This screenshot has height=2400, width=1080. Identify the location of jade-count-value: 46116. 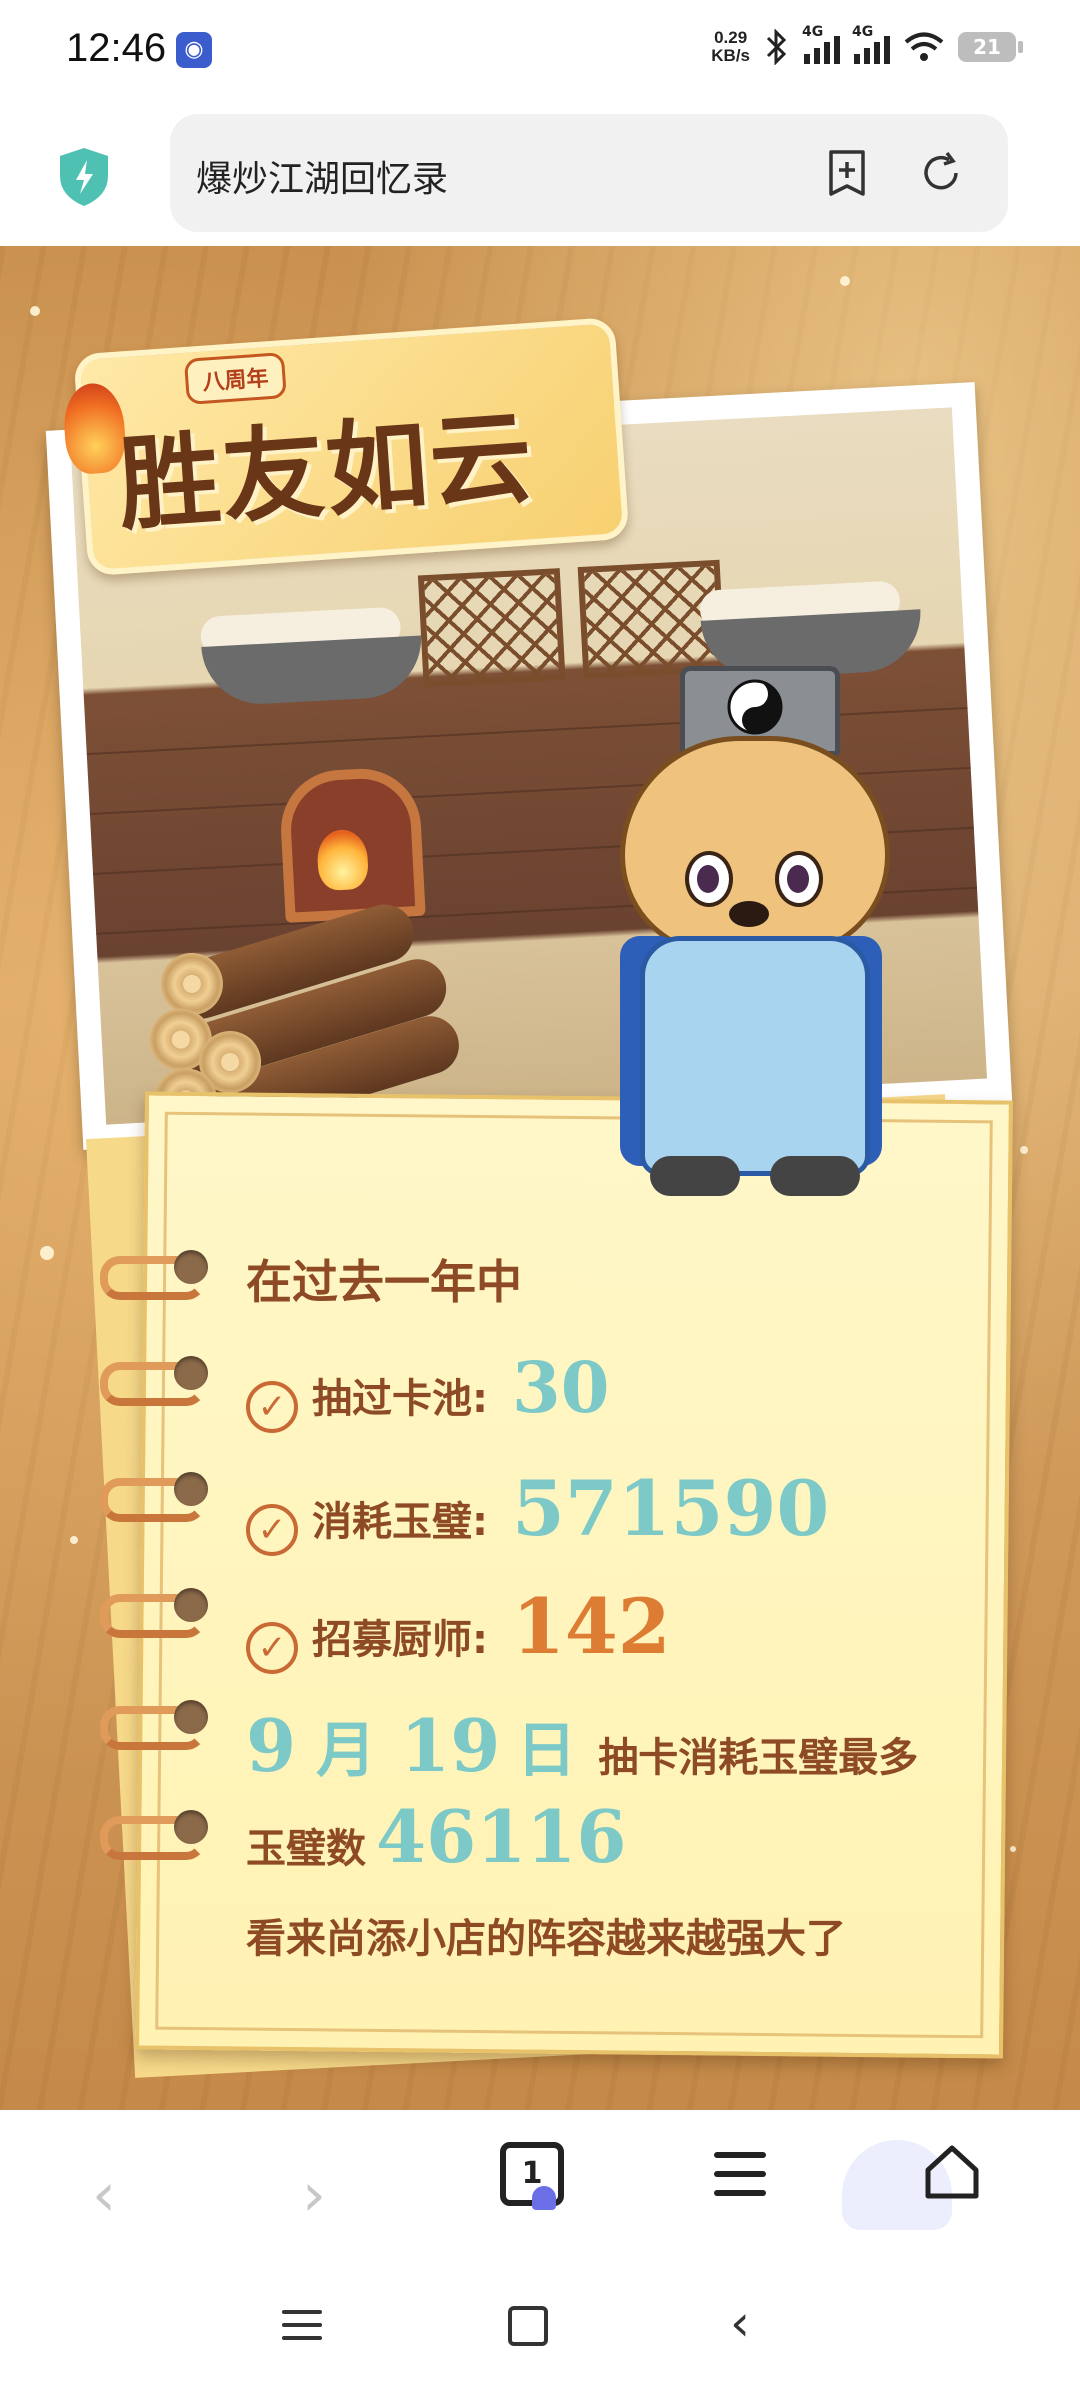
(501, 1836).